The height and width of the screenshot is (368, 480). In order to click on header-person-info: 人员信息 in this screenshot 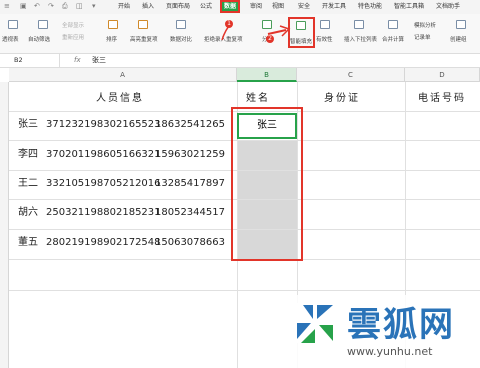, I will do `click(120, 96)`.